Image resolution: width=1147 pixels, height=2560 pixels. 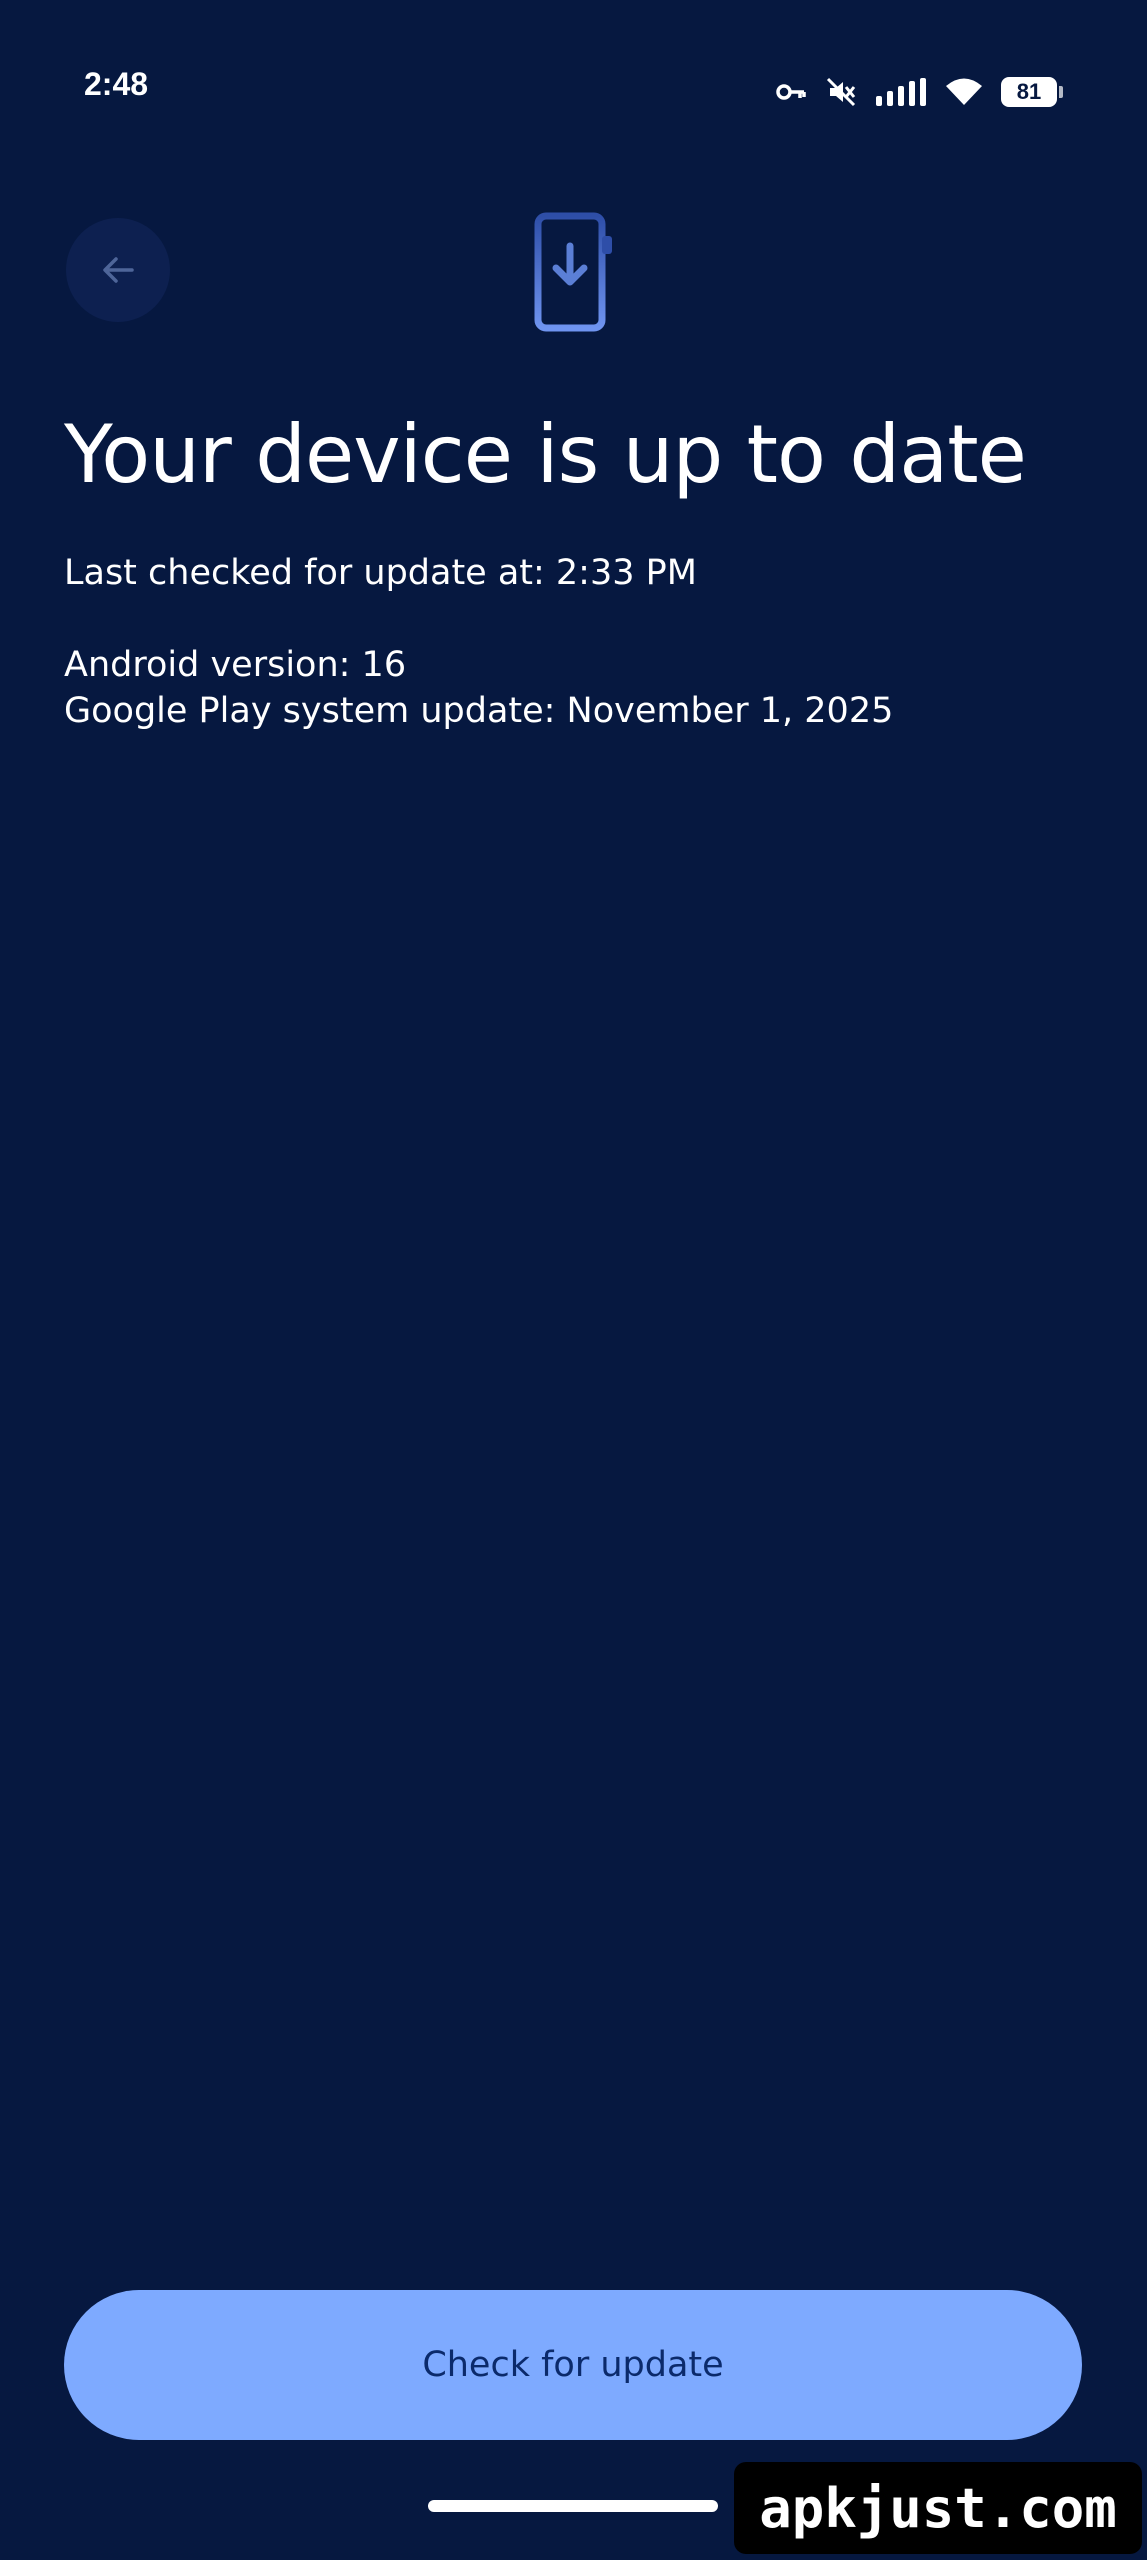 I want to click on page-title: Your device is up to date, so click(x=545, y=454).